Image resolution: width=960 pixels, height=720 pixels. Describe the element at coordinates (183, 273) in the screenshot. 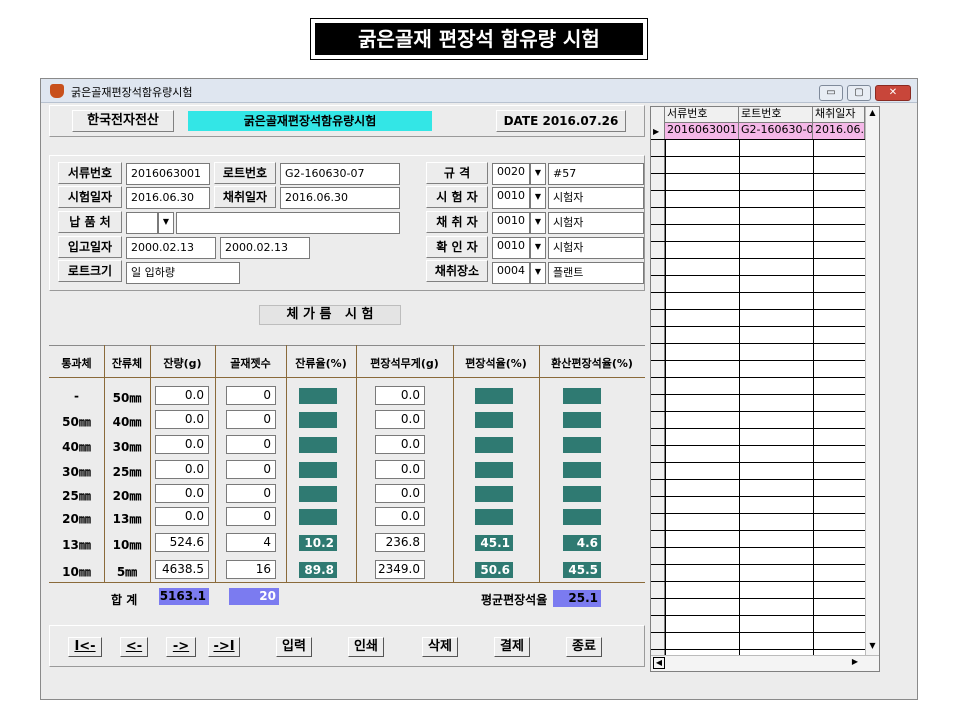

I see `lot-size-field: 일 입하량` at that location.